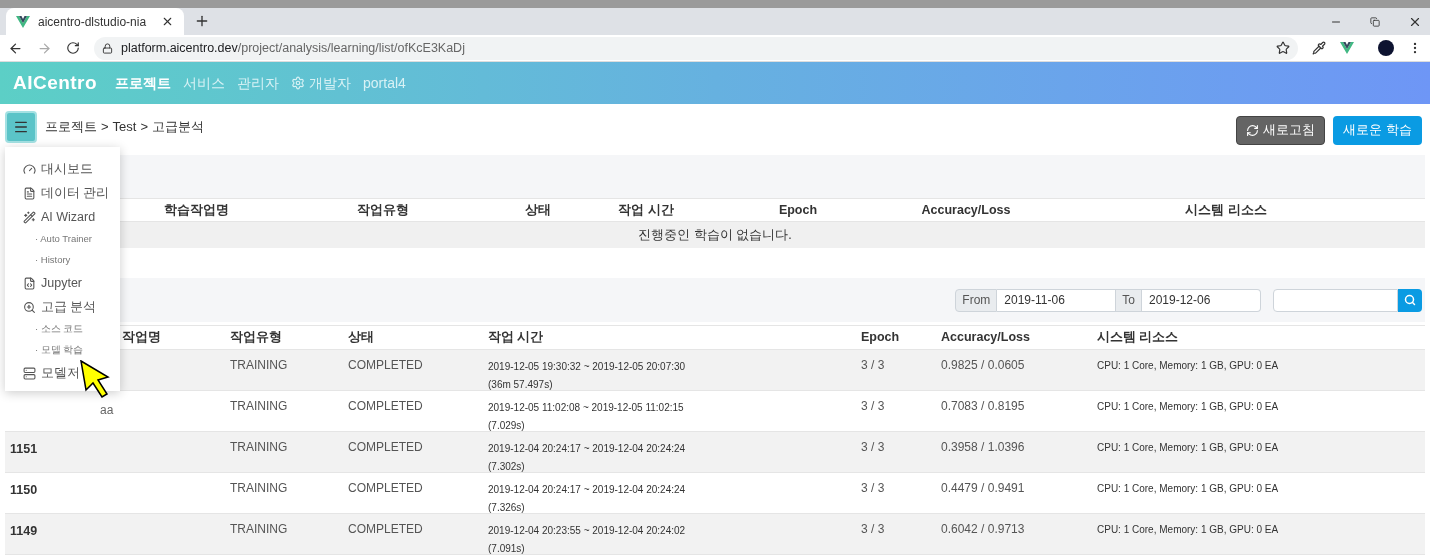  Describe the element at coordinates (71, 283) in the screenshot. I see `menu-item: Jupyter` at that location.